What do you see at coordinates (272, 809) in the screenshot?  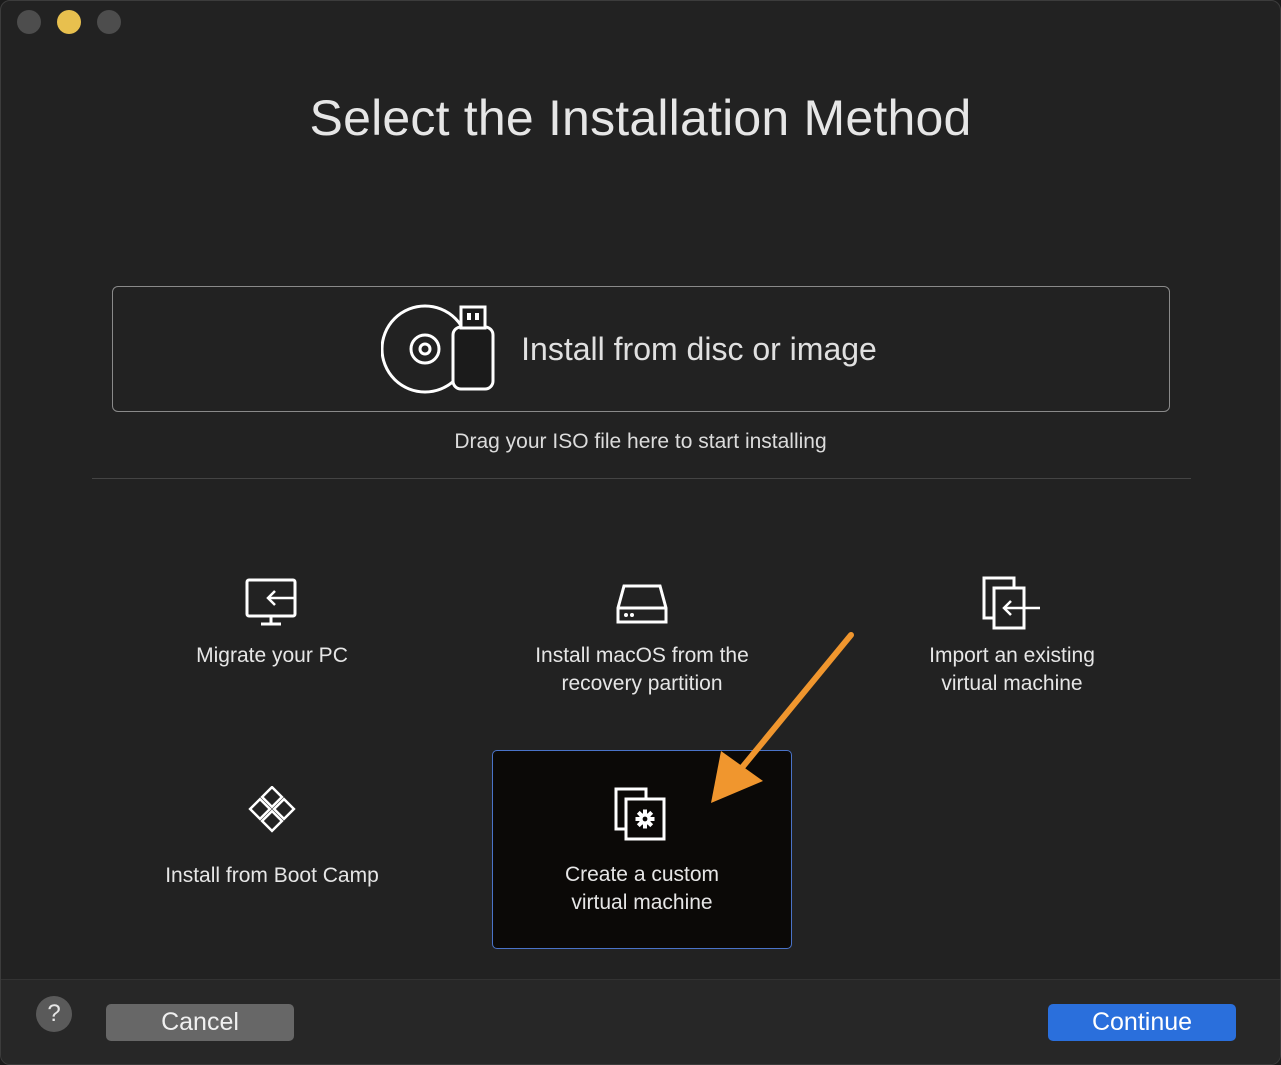 I see `boot-camp-icon` at bounding box center [272, 809].